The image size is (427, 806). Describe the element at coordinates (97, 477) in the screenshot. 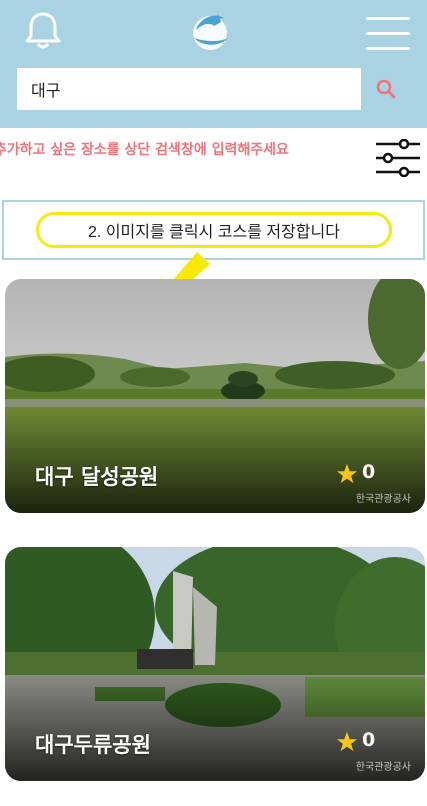

I see `place-name: 대구 달성공원` at that location.